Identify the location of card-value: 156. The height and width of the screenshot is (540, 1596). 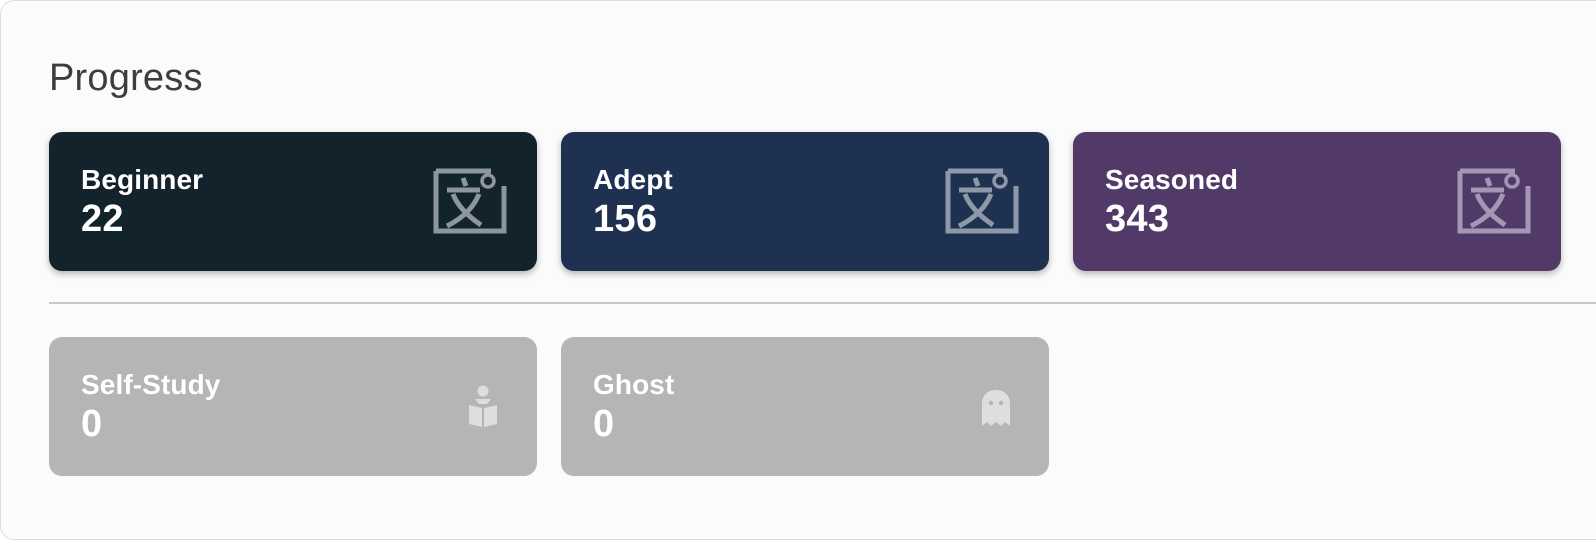
(625, 219).